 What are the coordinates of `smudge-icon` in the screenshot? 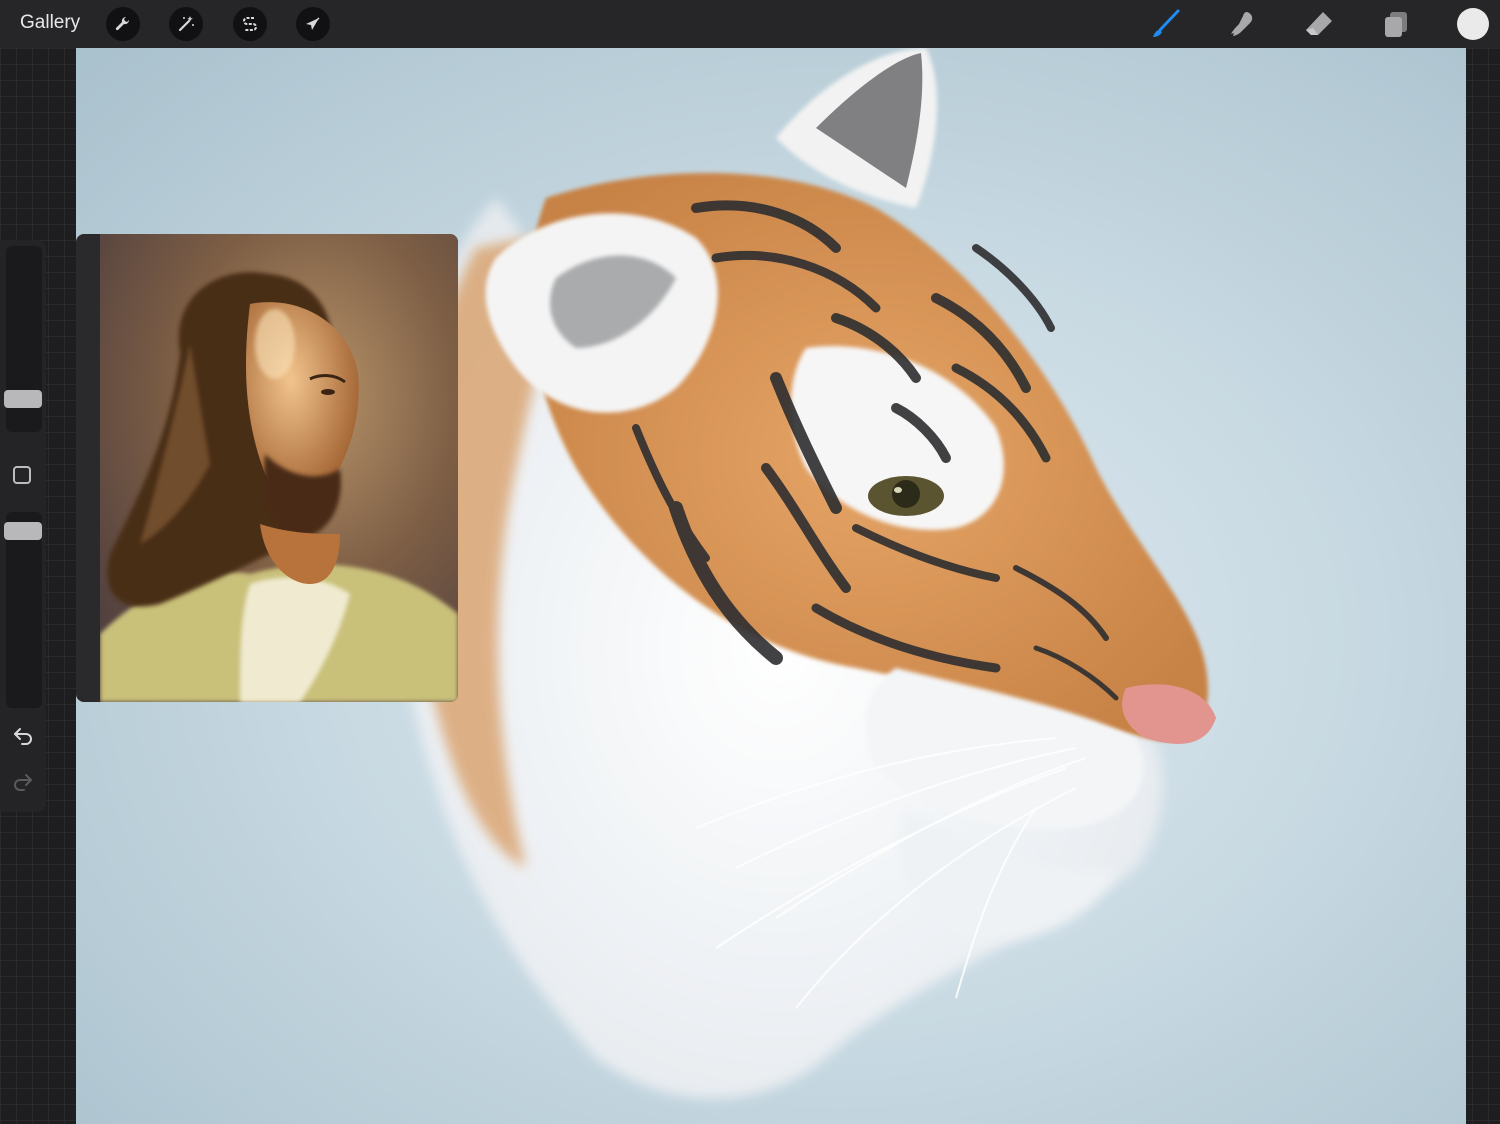 It's located at (1242, 24).